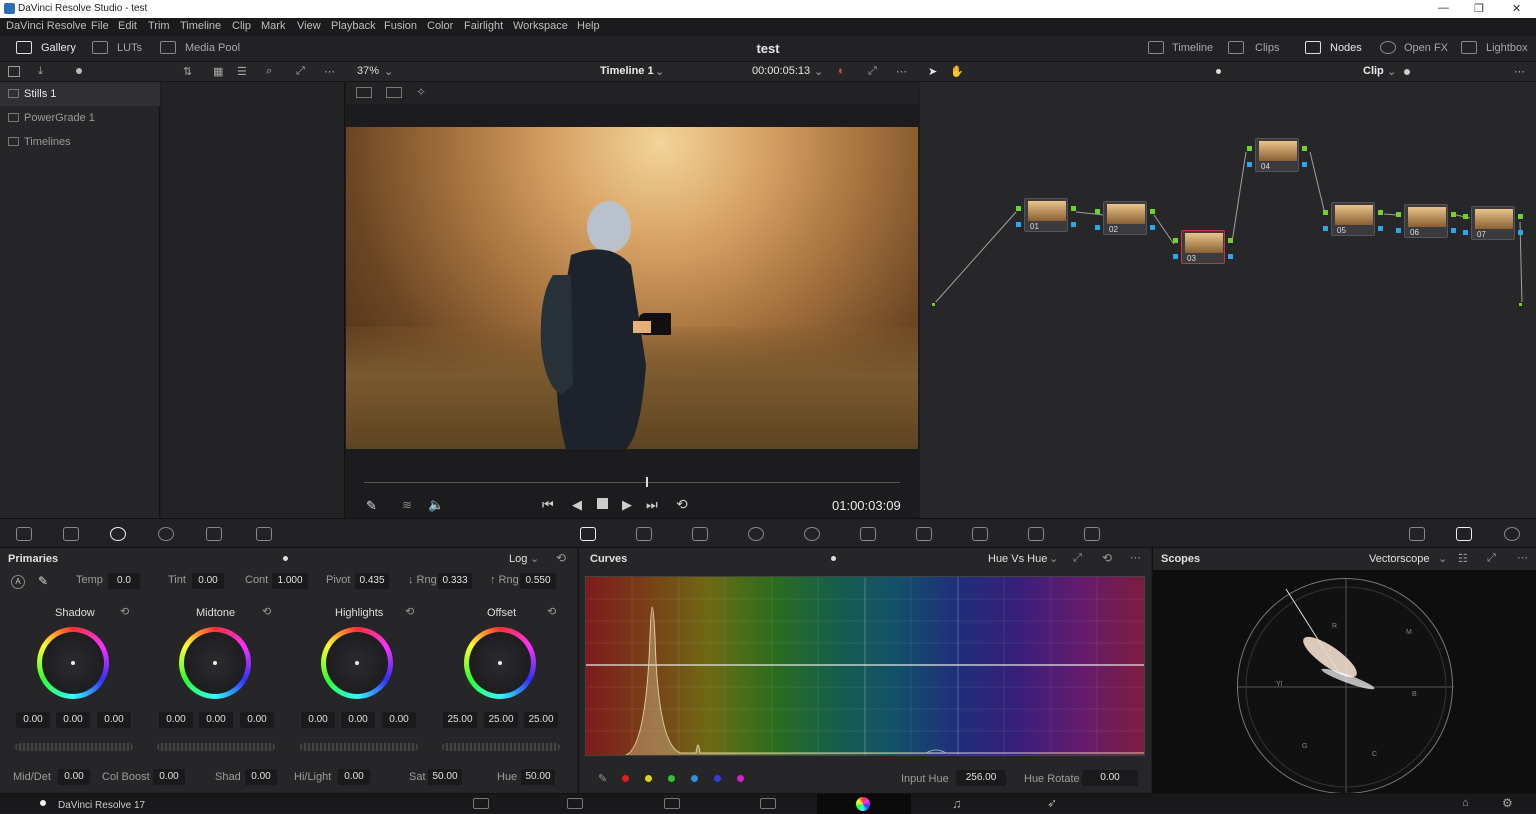 This screenshot has width=1536, height=814. Describe the element at coordinates (540, 26) in the screenshot. I see `menu-workspace: Workspace` at that location.